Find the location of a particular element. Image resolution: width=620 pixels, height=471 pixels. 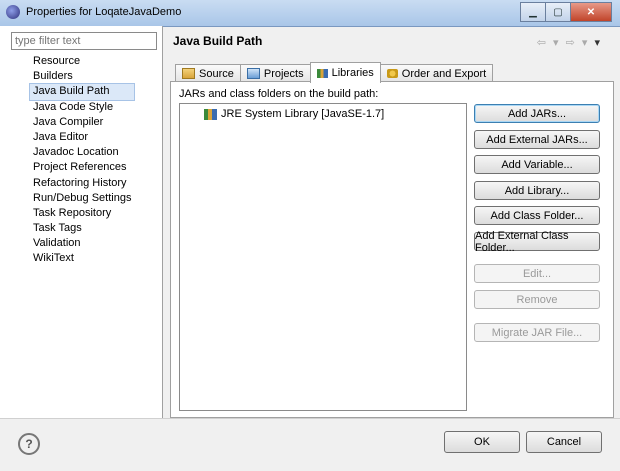

help-icon: ? is located at coordinates (29, 444).